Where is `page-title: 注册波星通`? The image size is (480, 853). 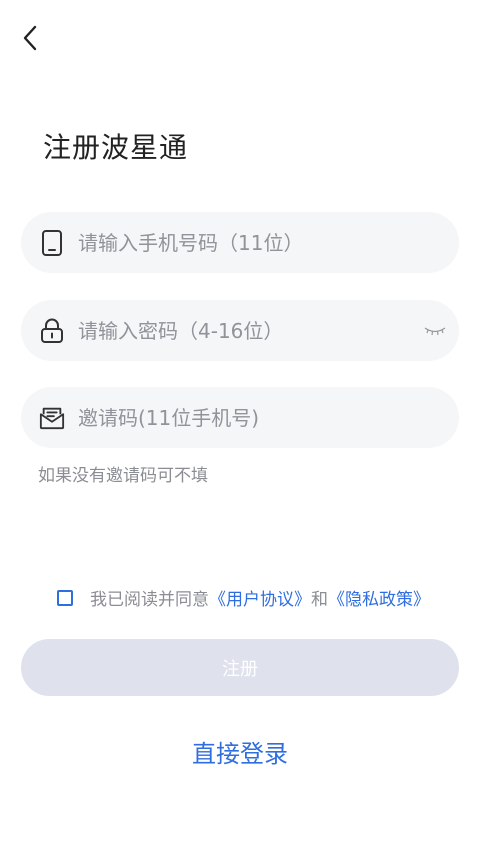 page-title: 注册波星通 is located at coordinates (116, 147).